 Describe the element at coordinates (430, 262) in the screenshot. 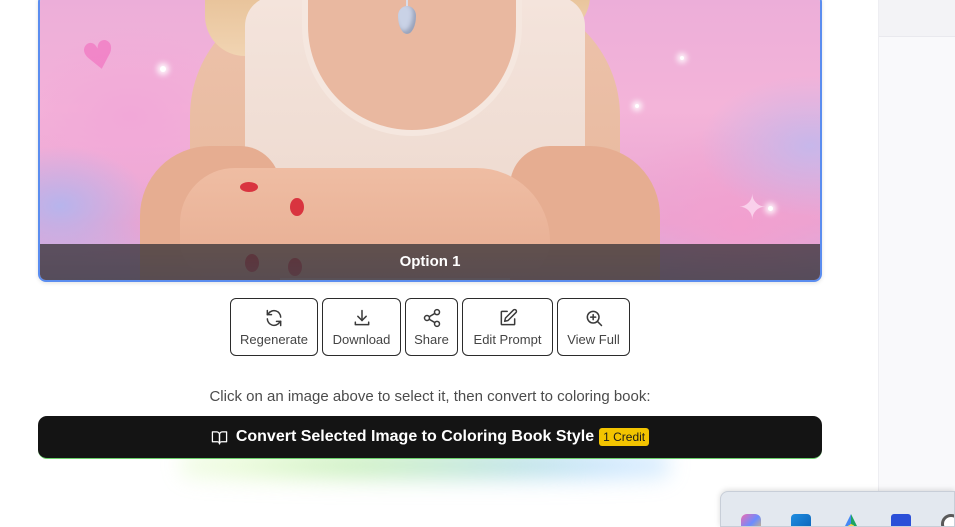

I see `option-caption: Option 1` at that location.